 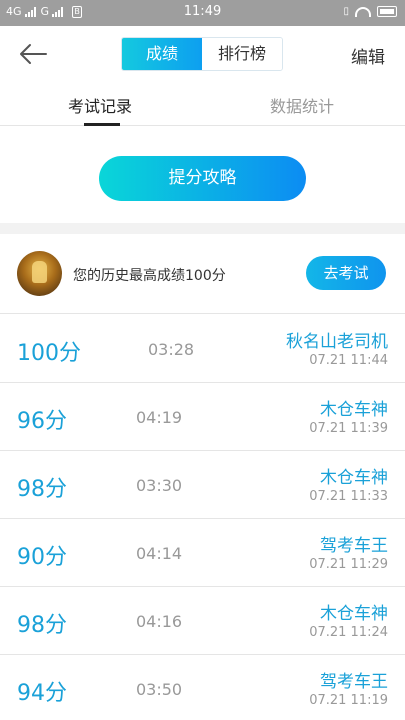 What do you see at coordinates (42, 557) in the screenshot?
I see `record-score: 90分` at bounding box center [42, 557].